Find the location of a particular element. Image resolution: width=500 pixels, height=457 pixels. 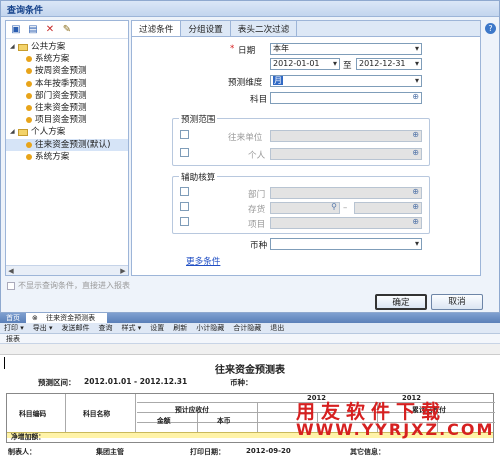

project-checkbox is located at coordinates (184, 221).